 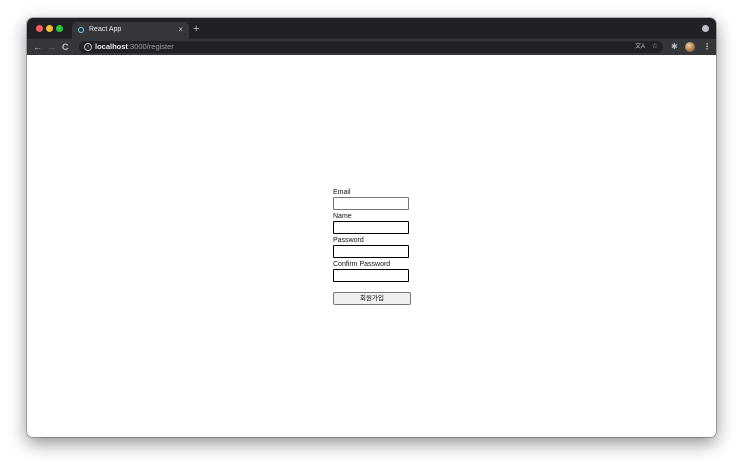 I want to click on profile-avatar, so click(x=690, y=47).